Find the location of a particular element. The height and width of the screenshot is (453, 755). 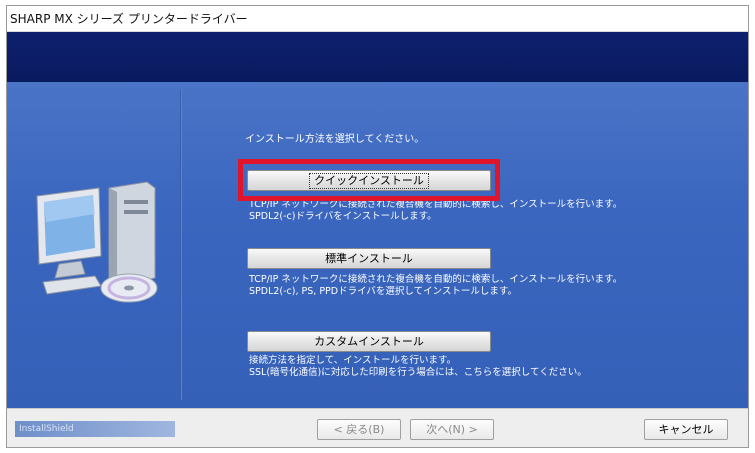

cancel-button: キャンセル is located at coordinates (686, 429).